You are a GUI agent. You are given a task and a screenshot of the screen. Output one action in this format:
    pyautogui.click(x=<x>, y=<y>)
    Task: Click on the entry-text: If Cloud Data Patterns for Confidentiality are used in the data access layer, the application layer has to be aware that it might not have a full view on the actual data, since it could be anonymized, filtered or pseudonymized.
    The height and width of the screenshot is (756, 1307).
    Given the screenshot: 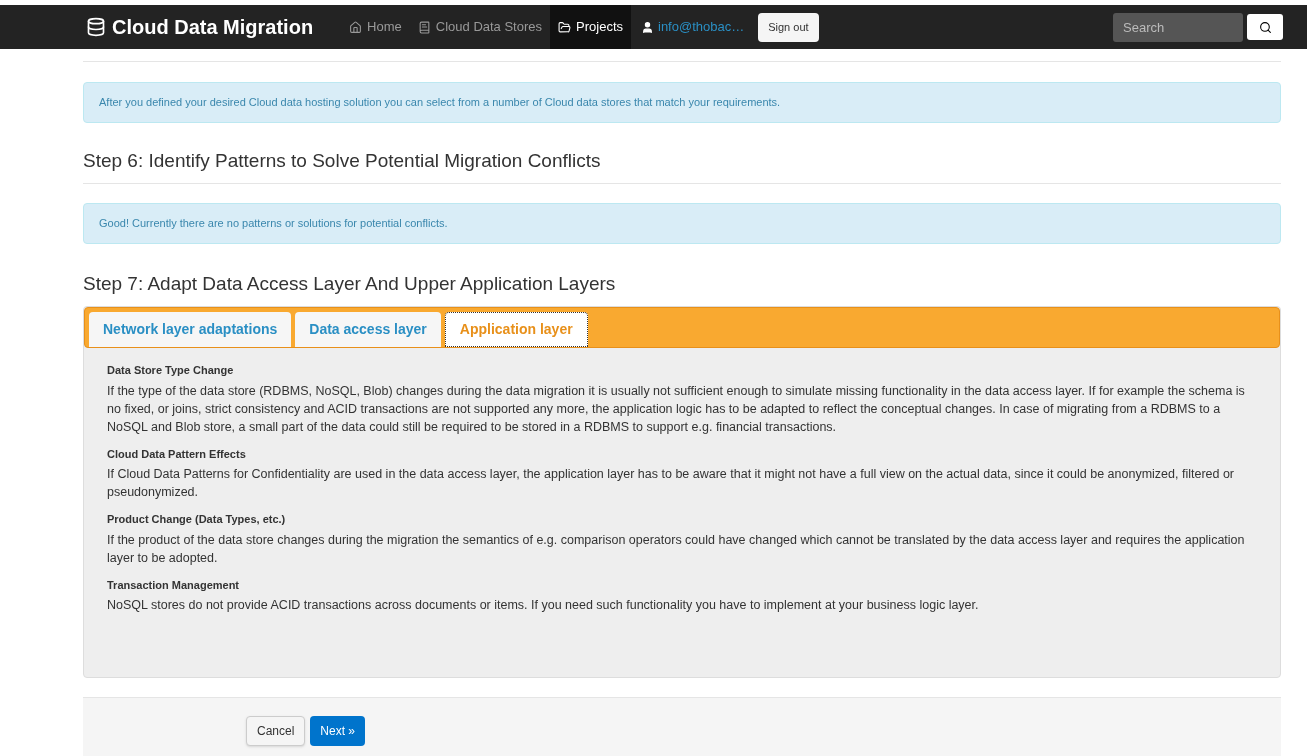 What is the action you would take?
    pyautogui.click(x=671, y=483)
    